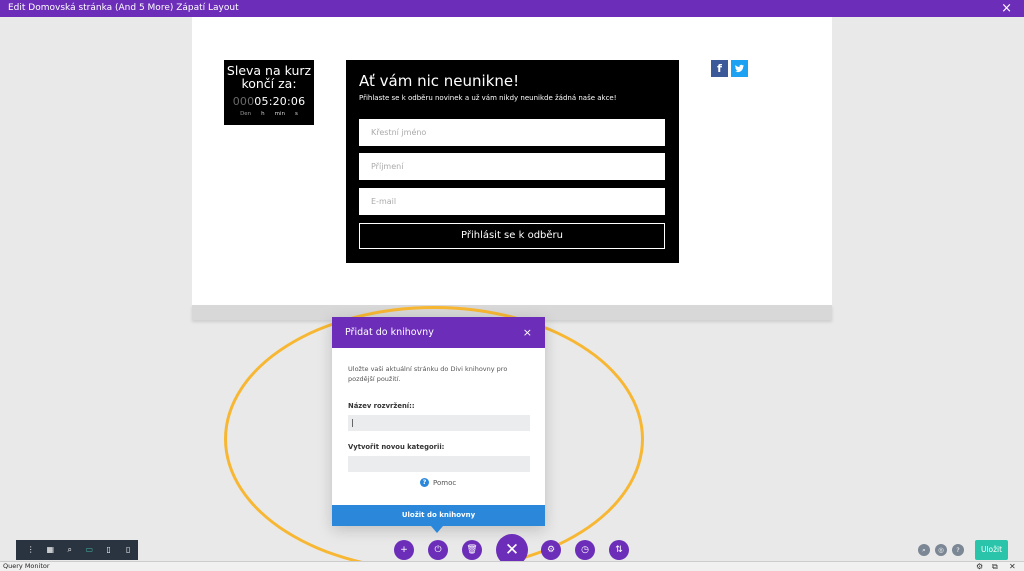 The image size is (1024, 571). What do you see at coordinates (51, 550) in the screenshot?
I see `wireframe-icon: ▦` at bounding box center [51, 550].